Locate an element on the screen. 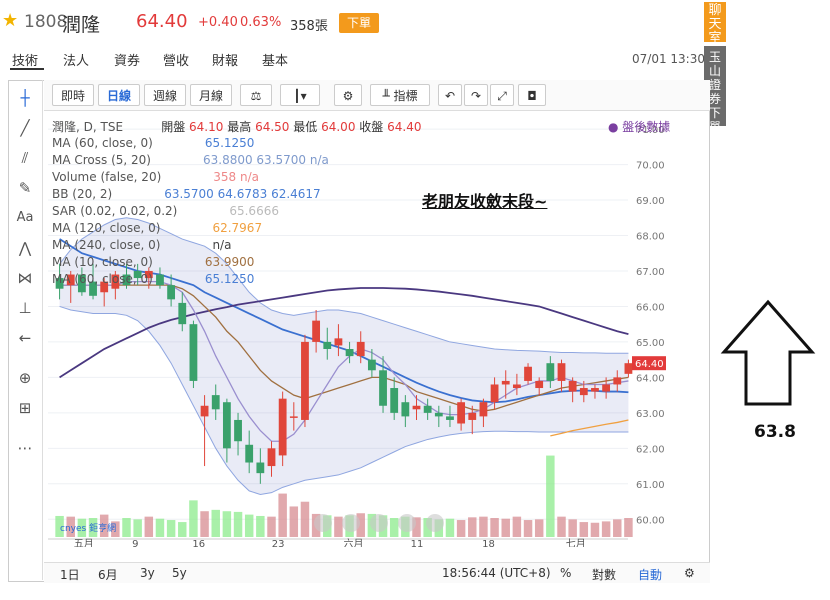  candlestick-icon: ┃▾ is located at coordinates (300, 95).